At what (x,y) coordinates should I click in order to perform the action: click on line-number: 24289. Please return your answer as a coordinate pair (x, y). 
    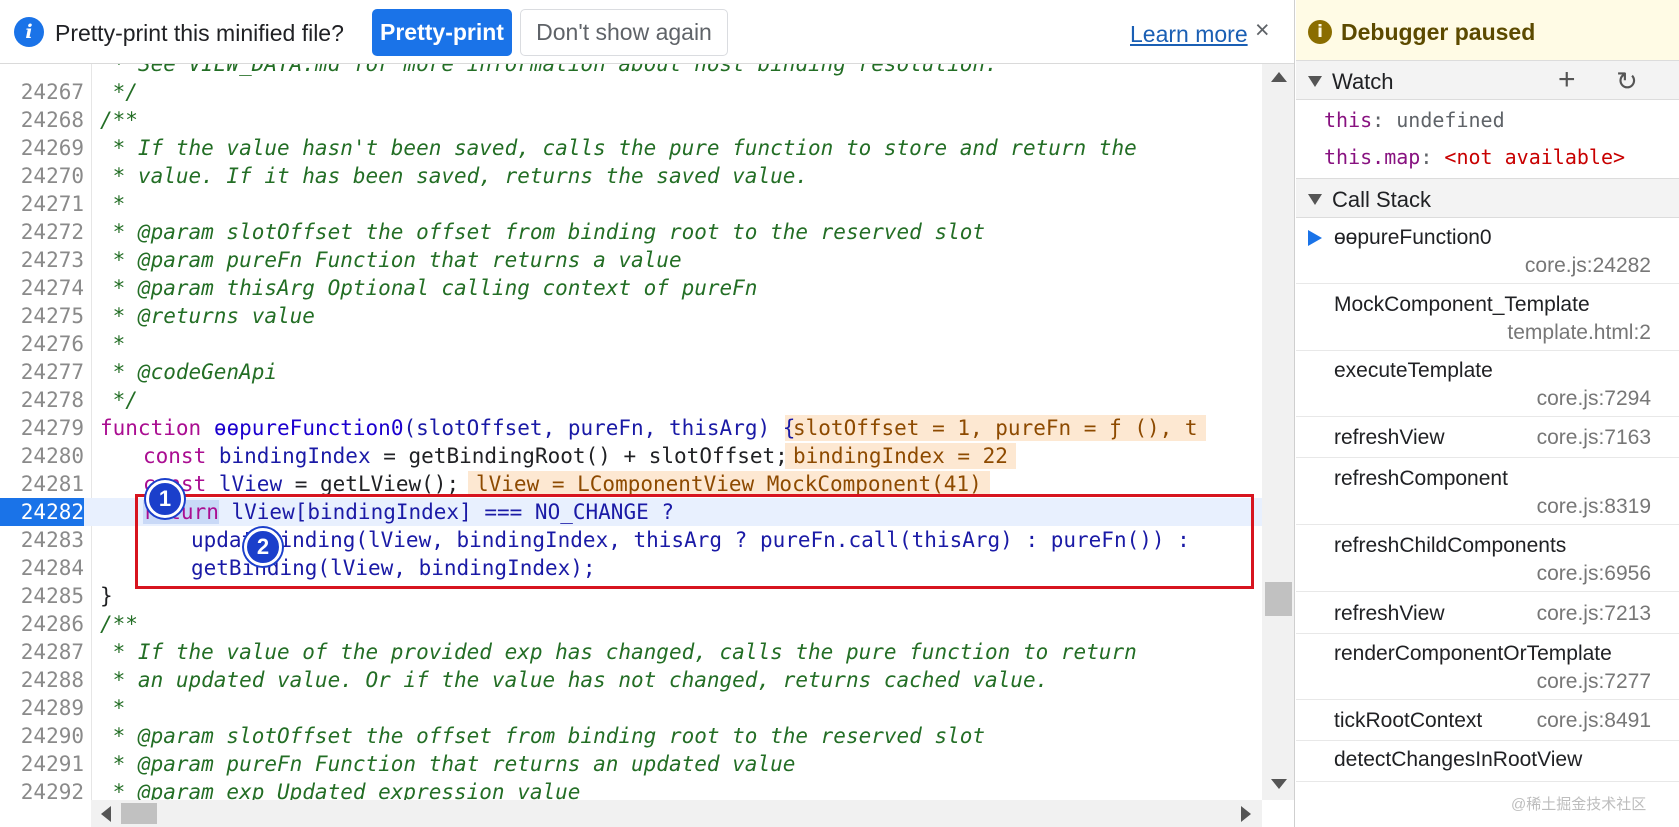
    Looking at the image, I should click on (42, 708).